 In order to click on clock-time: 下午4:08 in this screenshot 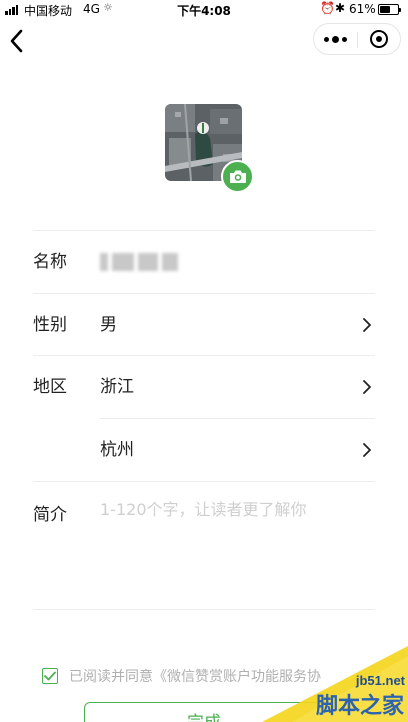, I will do `click(204, 11)`.